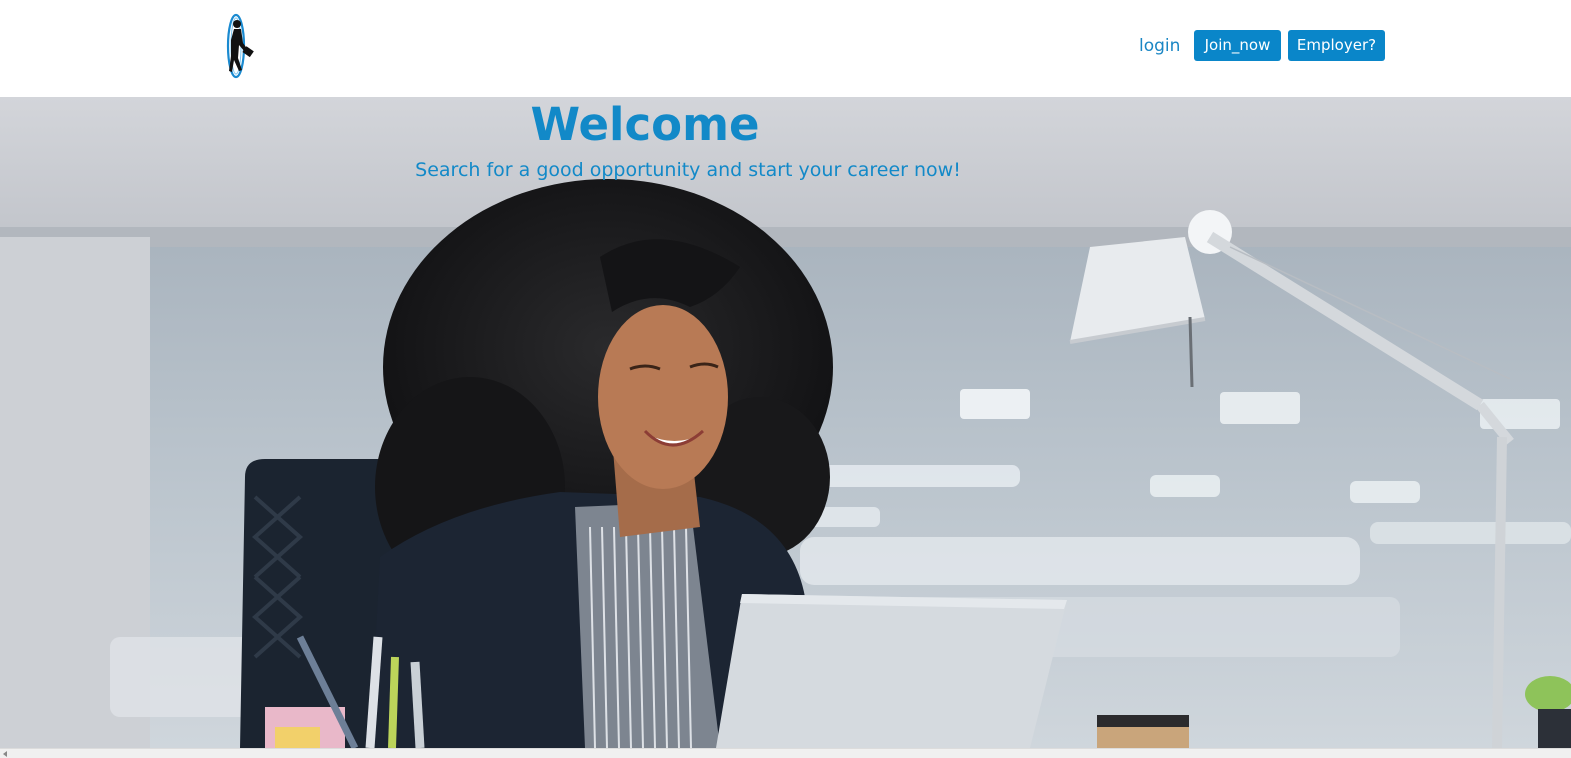  Describe the element at coordinates (1159, 46) in the screenshot. I see `login-link: login` at that location.